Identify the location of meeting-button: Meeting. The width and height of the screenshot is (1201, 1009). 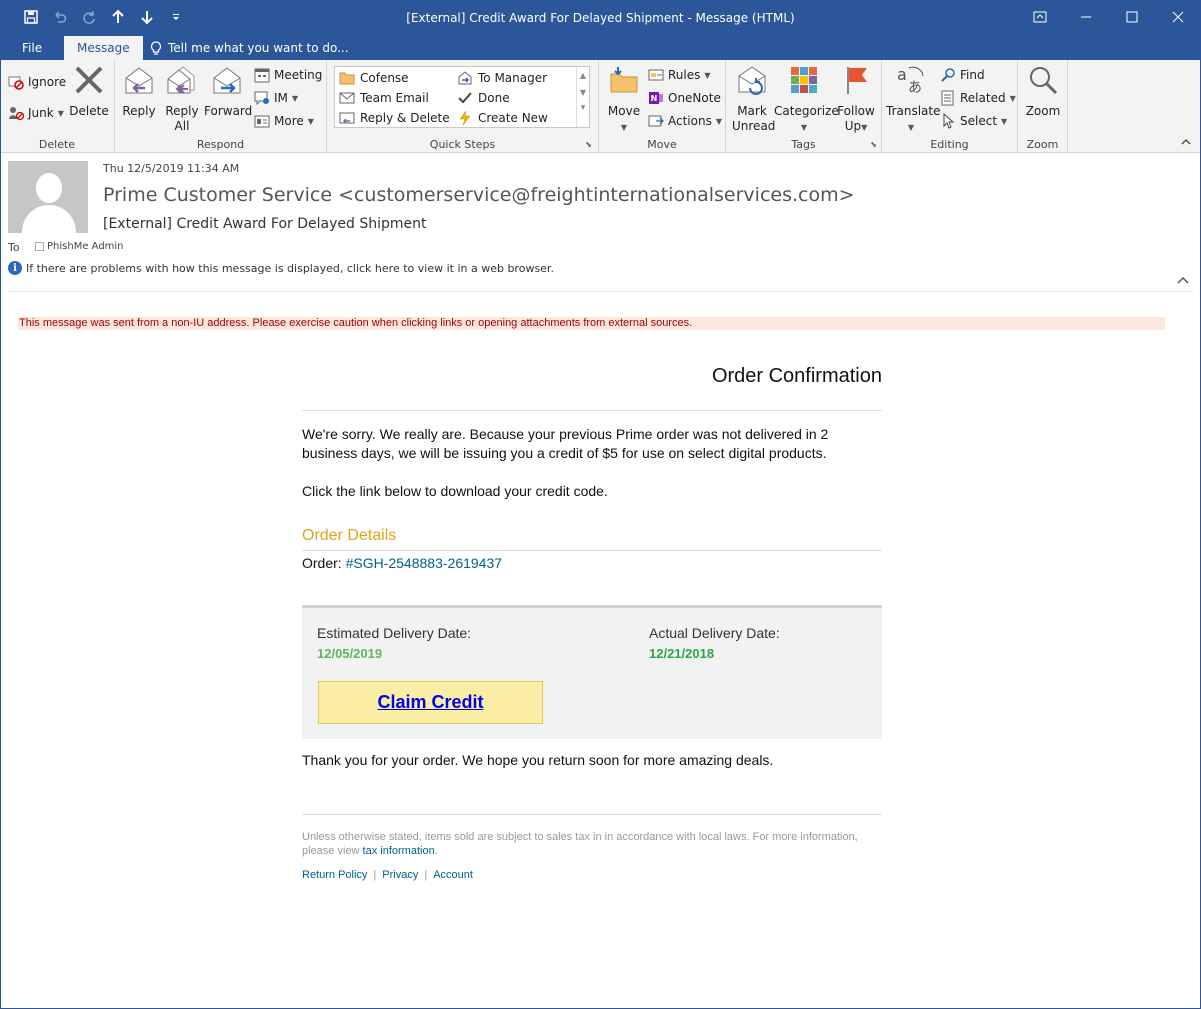
(288, 75).